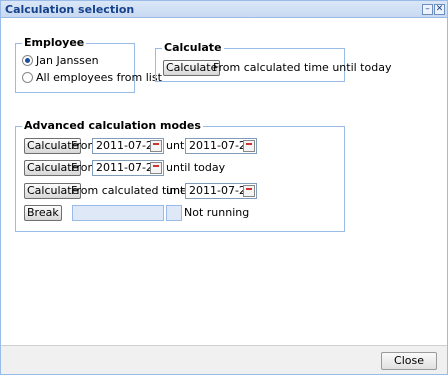 Image resolution: width=448 pixels, height=375 pixels. What do you see at coordinates (409, 361) in the screenshot?
I see `close-button: Close` at bounding box center [409, 361].